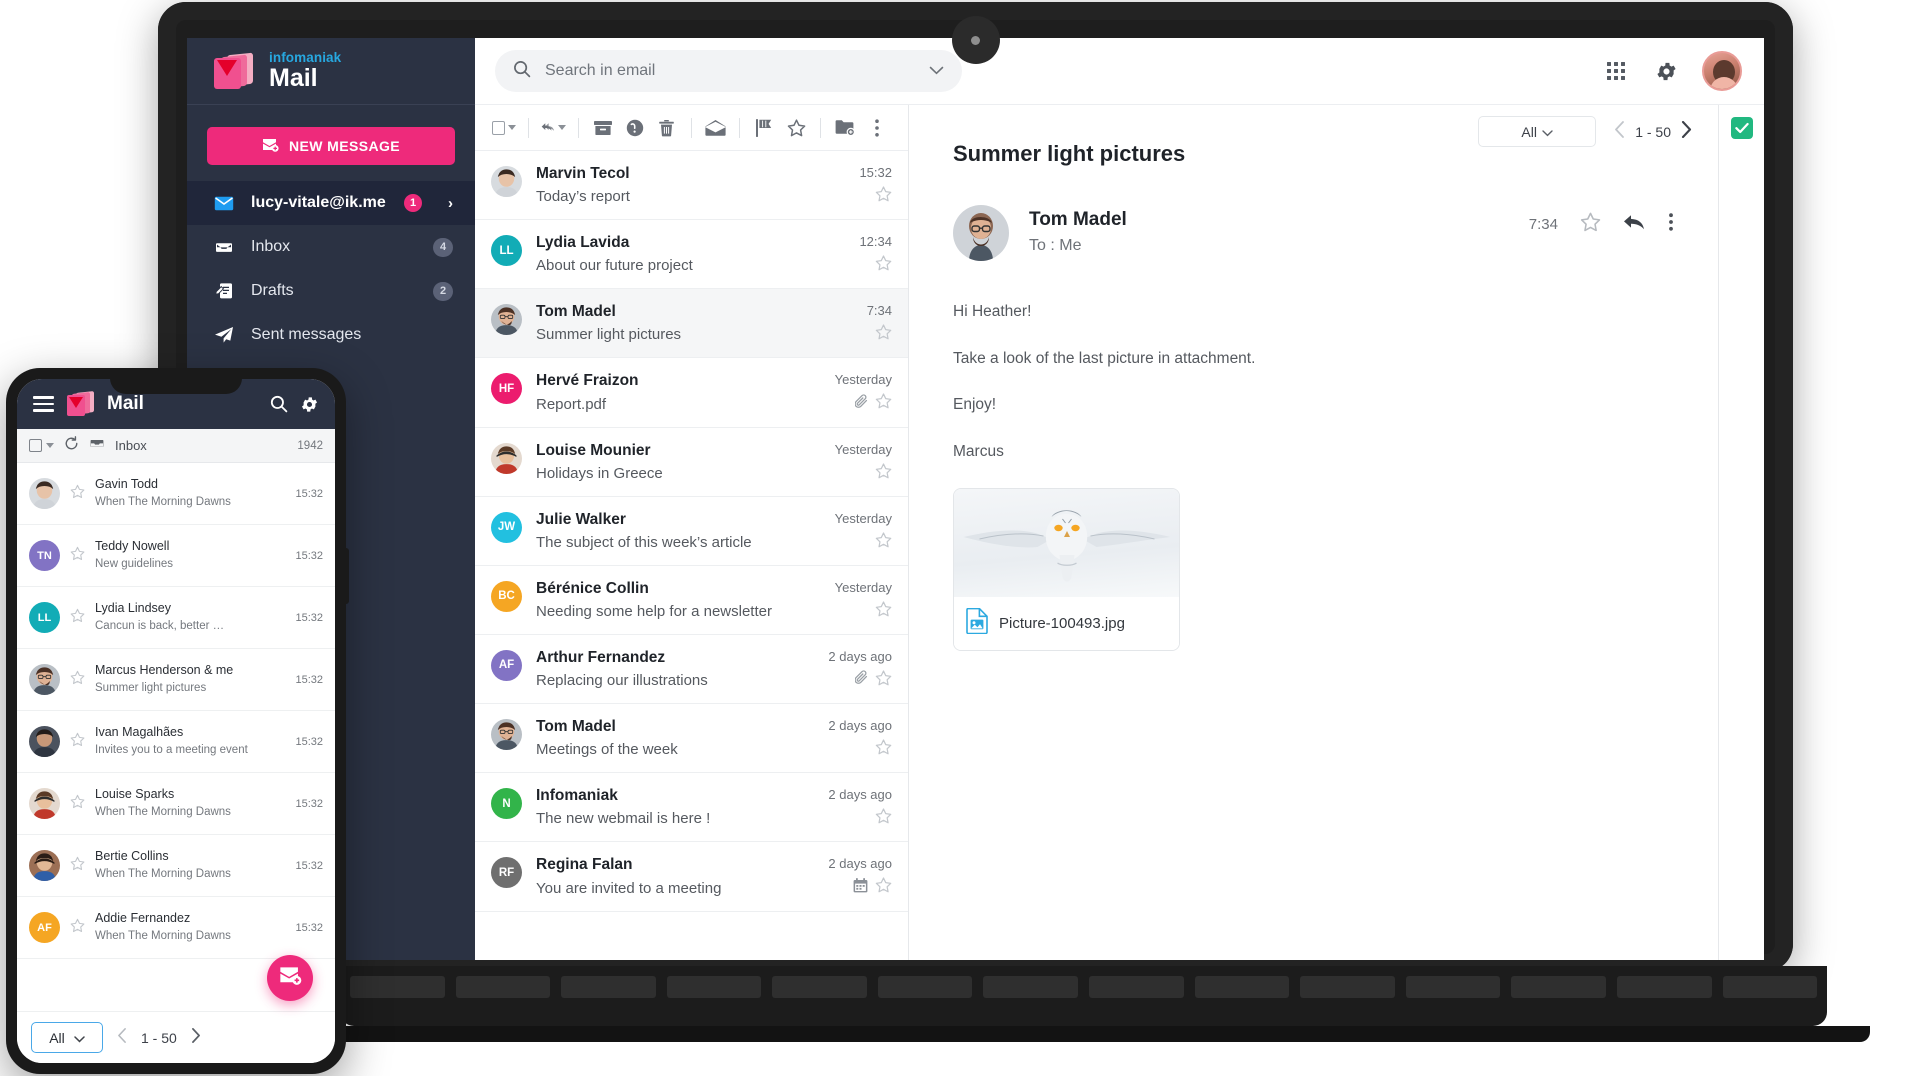 This screenshot has width=1920, height=1076. What do you see at coordinates (450, 203) in the screenshot?
I see `chevron-right-icon: ›` at bounding box center [450, 203].